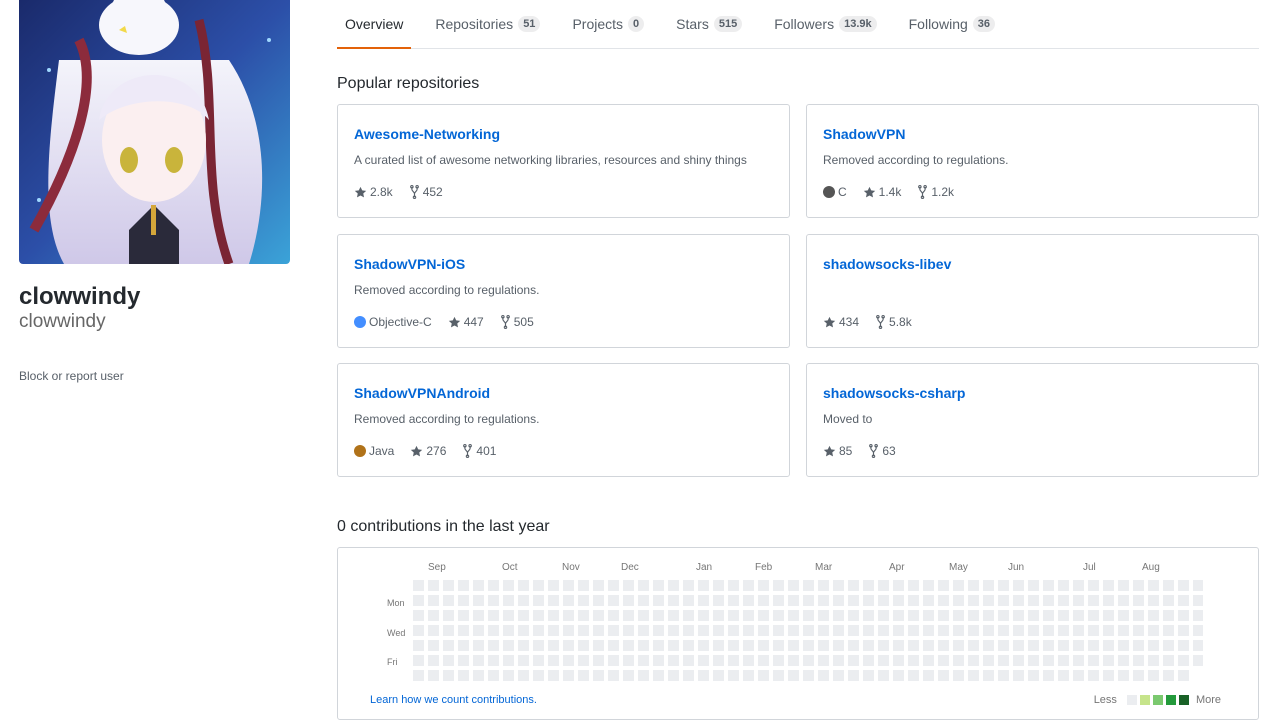 The image size is (1280, 720). Describe the element at coordinates (517, 322) in the screenshot. I see `repo-forks: 505` at that location.